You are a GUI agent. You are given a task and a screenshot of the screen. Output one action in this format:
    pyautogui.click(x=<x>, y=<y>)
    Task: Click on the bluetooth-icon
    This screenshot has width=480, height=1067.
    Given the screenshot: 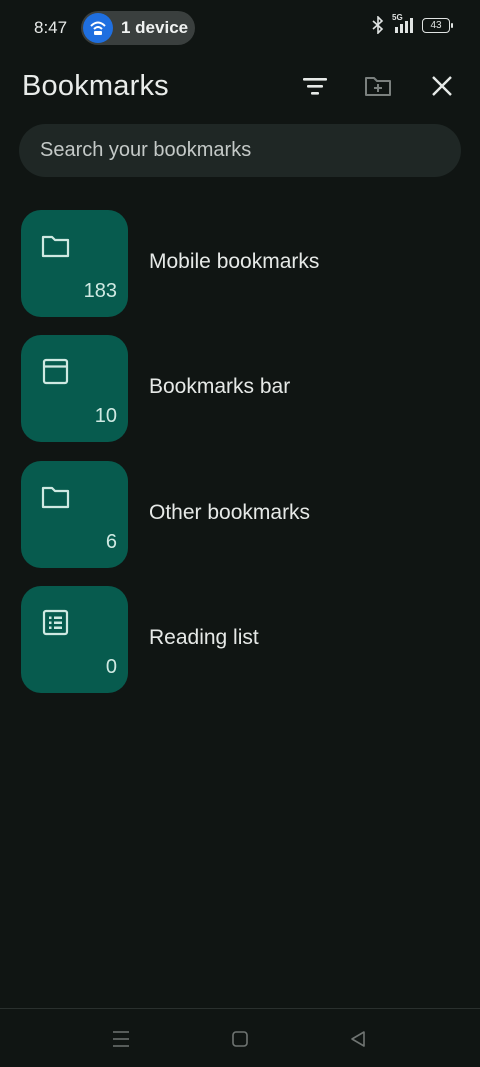 What is the action you would take?
    pyautogui.click(x=378, y=25)
    